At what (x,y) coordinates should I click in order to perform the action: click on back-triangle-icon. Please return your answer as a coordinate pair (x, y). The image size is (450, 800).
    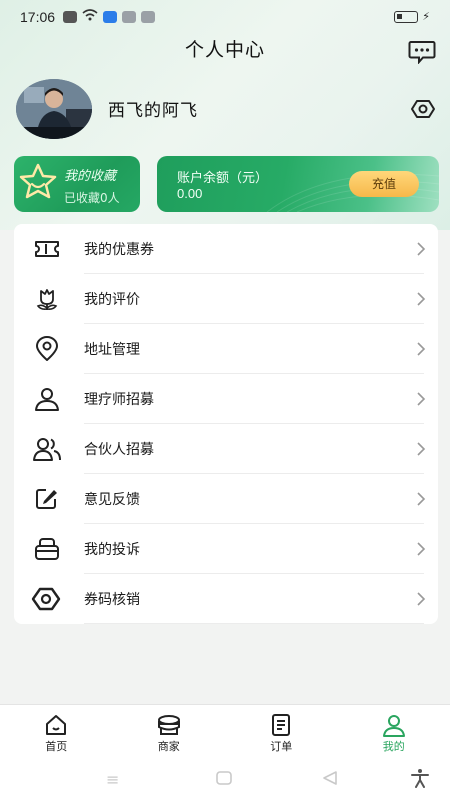
    Looking at the image, I should click on (330, 779).